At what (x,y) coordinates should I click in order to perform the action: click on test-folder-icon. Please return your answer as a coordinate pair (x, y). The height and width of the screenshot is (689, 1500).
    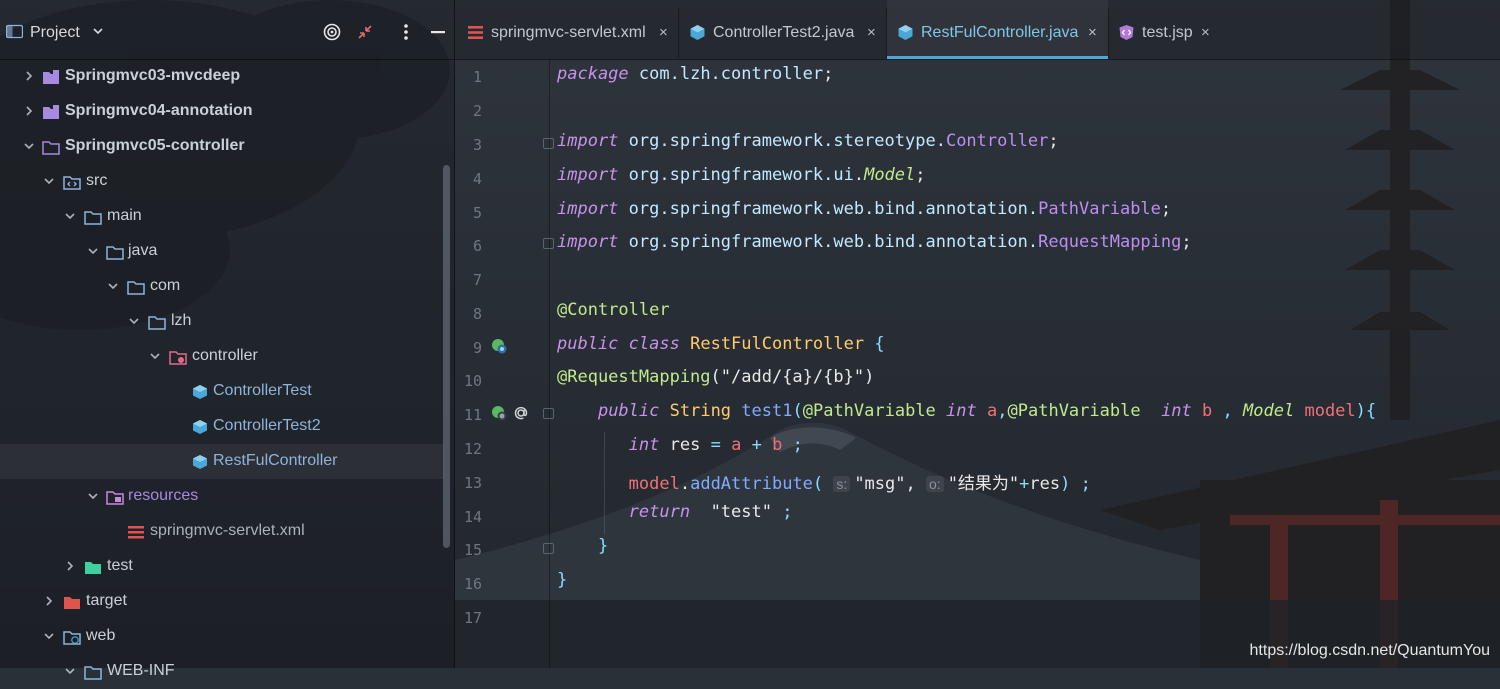
    Looking at the image, I should click on (93, 568).